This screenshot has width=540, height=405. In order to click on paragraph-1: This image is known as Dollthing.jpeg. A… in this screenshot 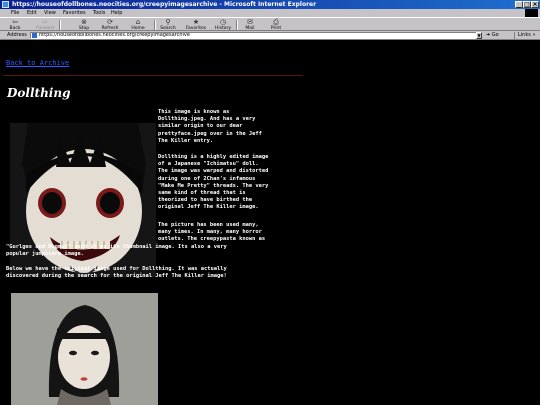, I will do `click(210, 126)`.